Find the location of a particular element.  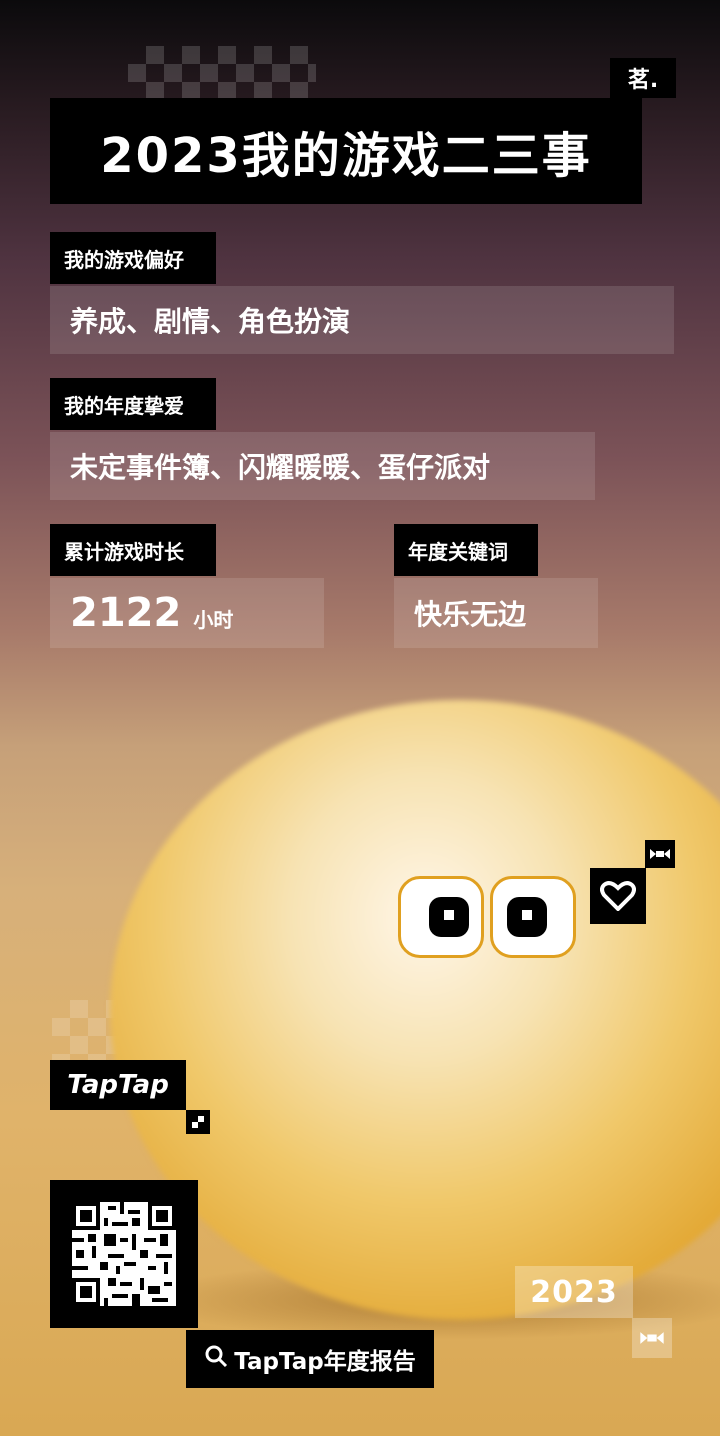

candy-icon-bottom is located at coordinates (652, 1338).